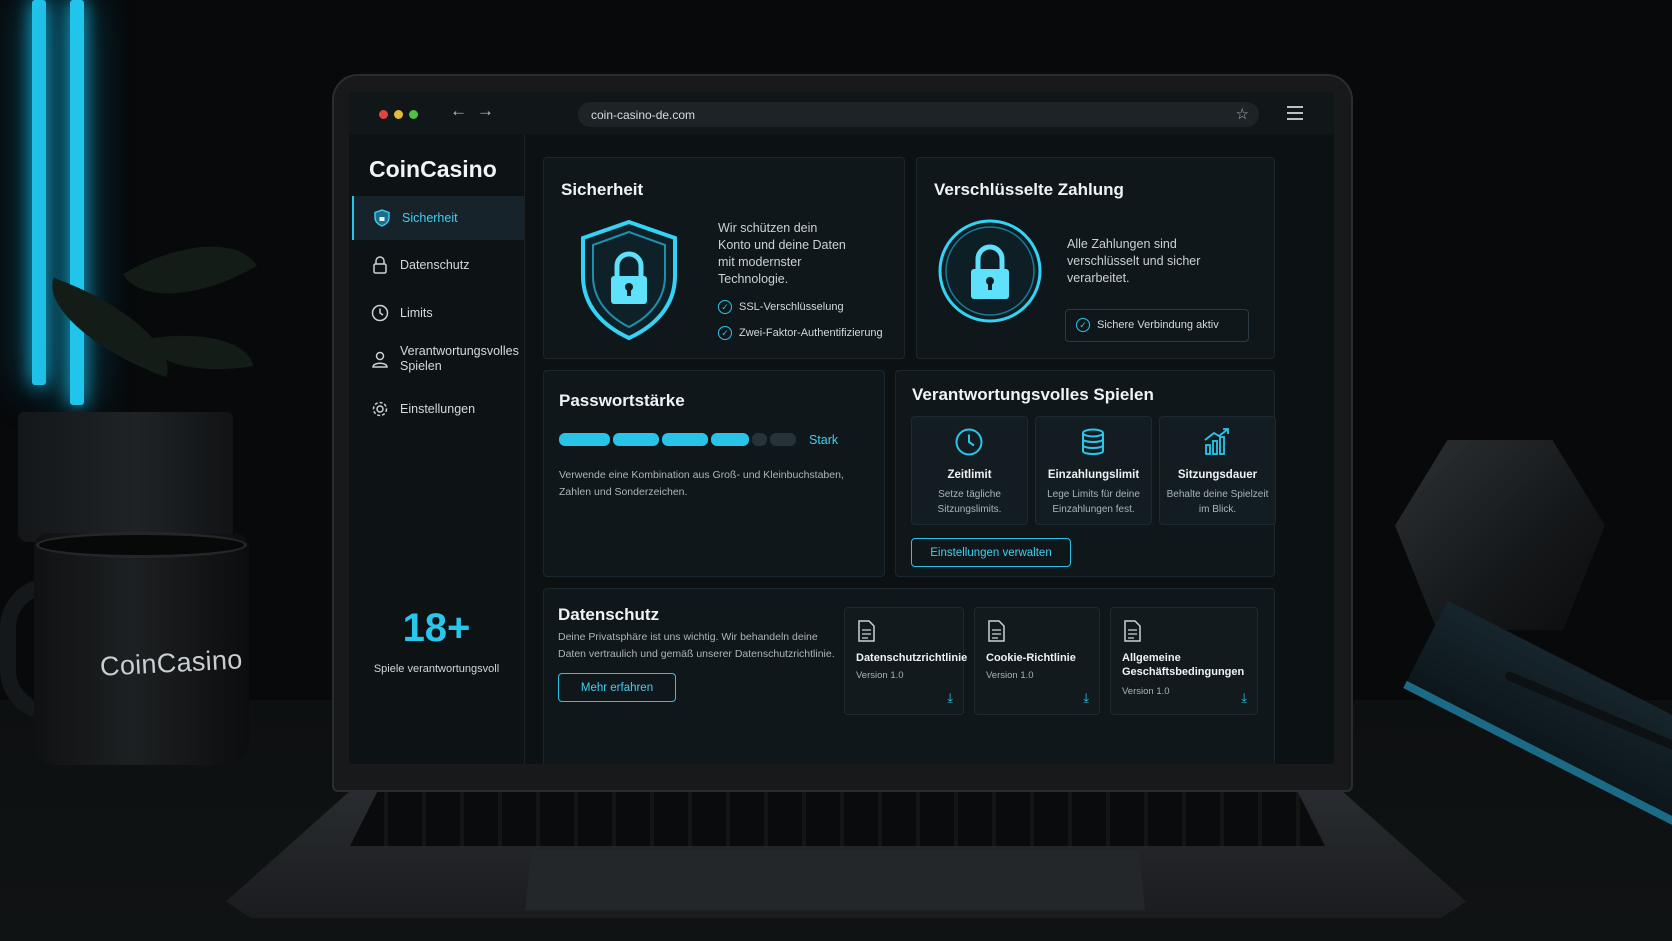  Describe the element at coordinates (602, 189) in the screenshot. I see `security-title: Sicherheit` at that location.